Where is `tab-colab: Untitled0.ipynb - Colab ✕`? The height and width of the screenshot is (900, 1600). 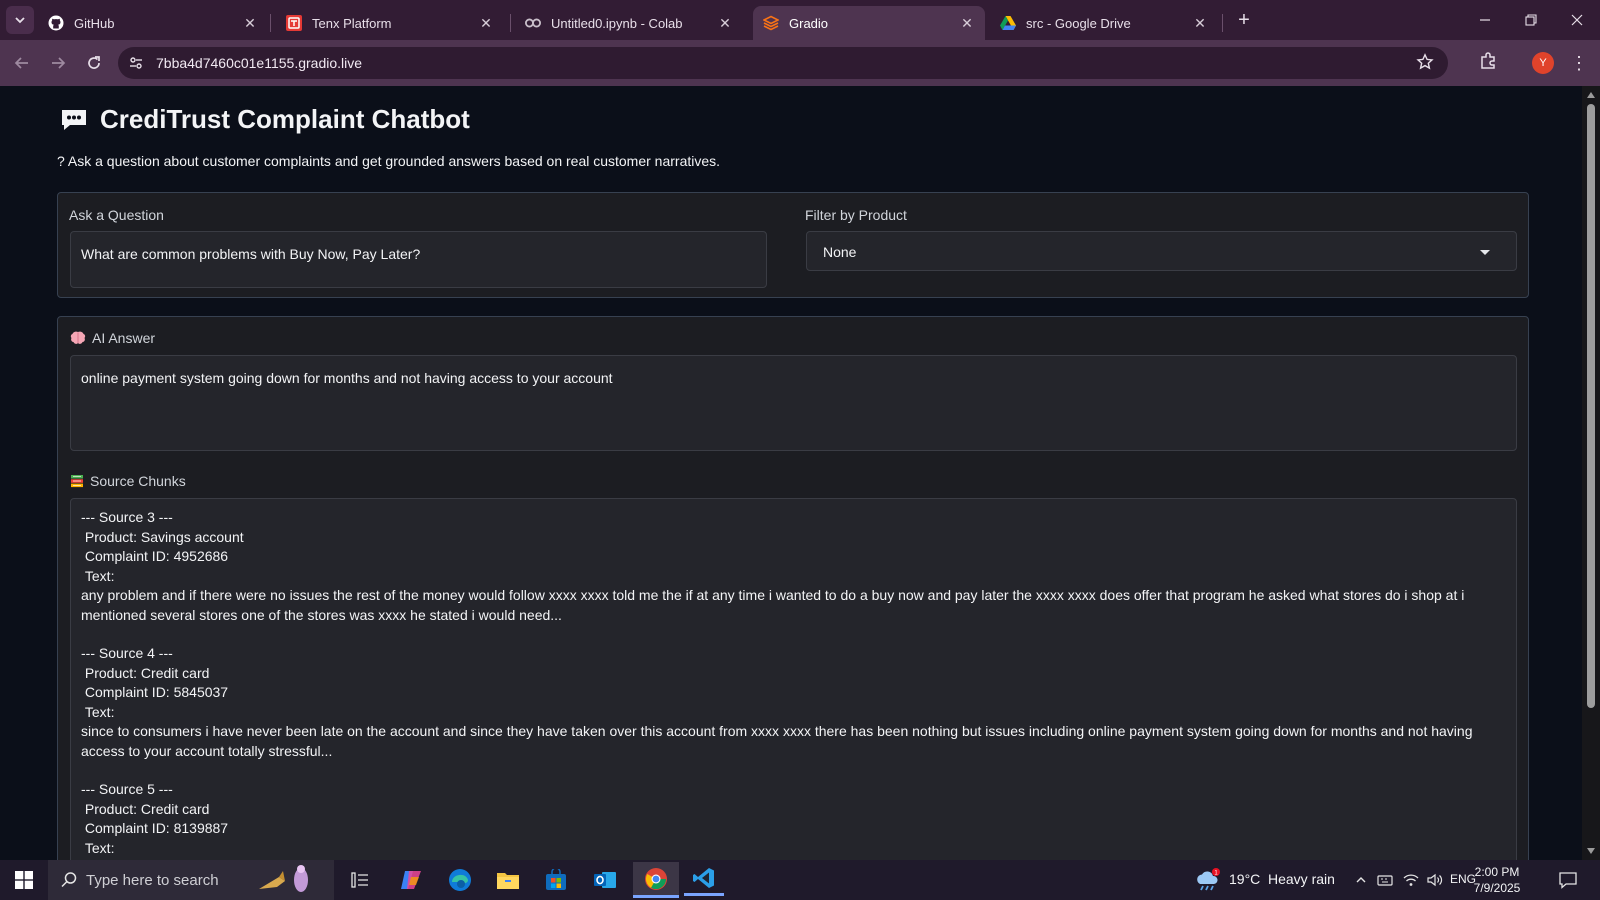 tab-colab: Untitled0.ipynb - Colab ✕ is located at coordinates (629, 23).